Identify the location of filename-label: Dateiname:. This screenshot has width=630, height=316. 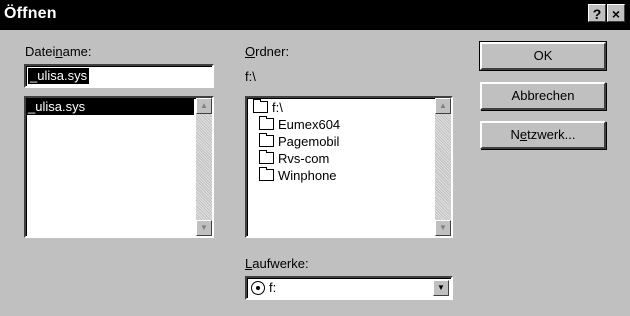
(58, 51).